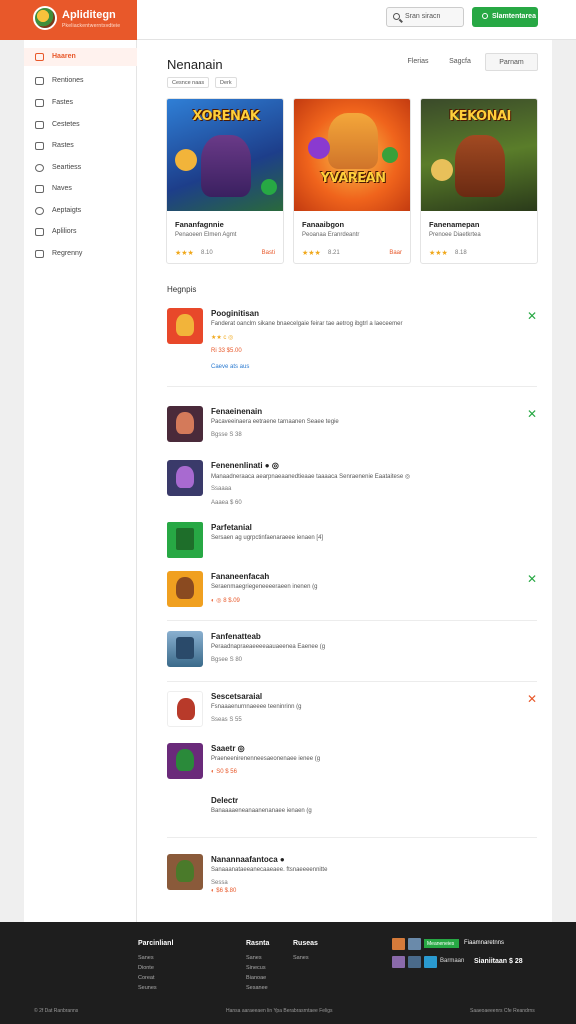 Image resolution: width=576 pixels, height=1024 pixels. What do you see at coordinates (226, 82) in the screenshot?
I see `crumb-2: Derk` at bounding box center [226, 82].